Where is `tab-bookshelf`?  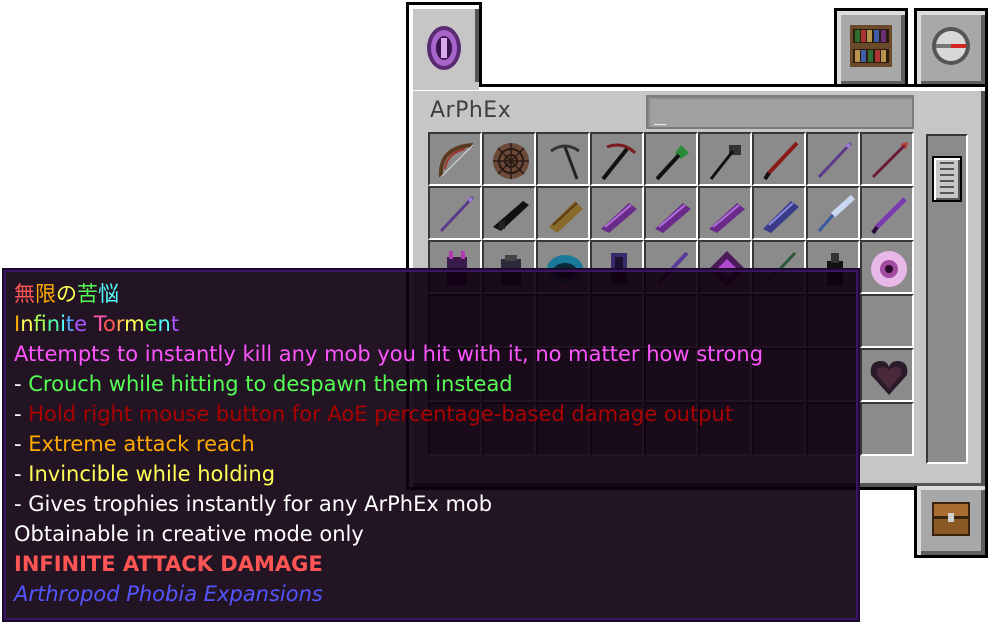
tab-bookshelf is located at coordinates (871, 48).